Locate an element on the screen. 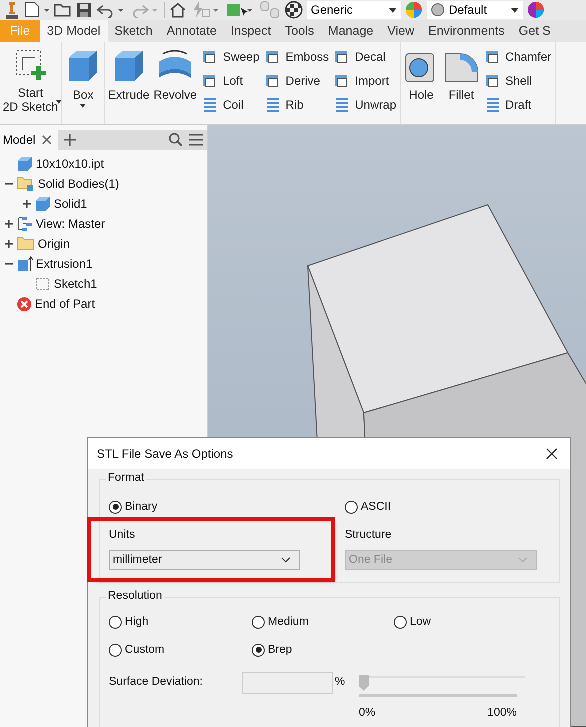 The height and width of the screenshot is (727, 586). field-label: Structure is located at coordinates (369, 535).